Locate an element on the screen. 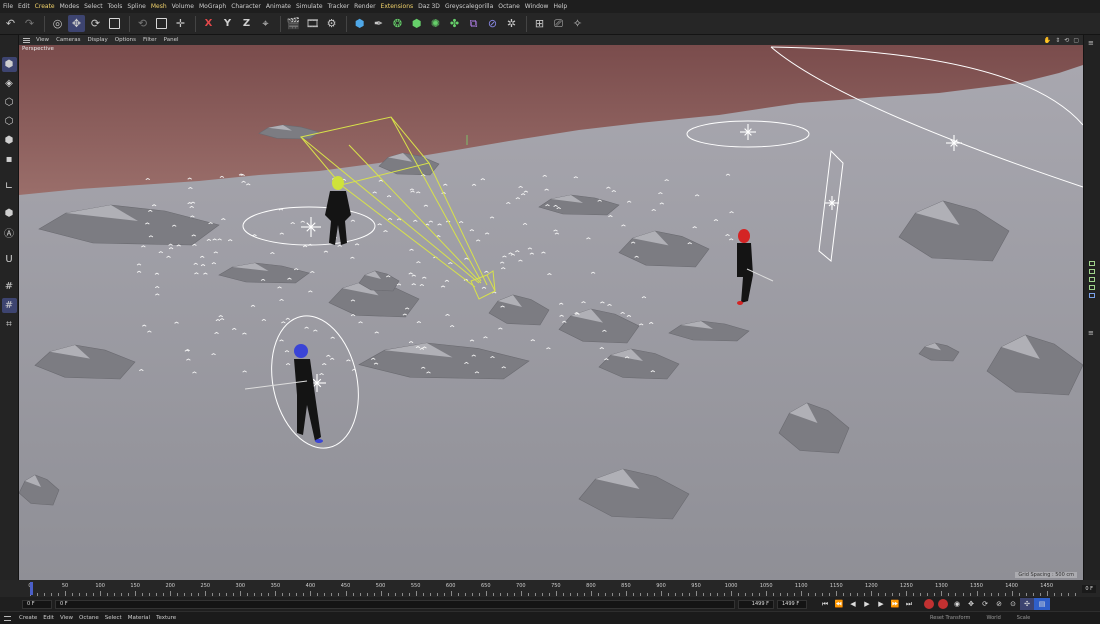 This screenshot has width=1100, height=624. camera-button: ⎚ is located at coordinates (558, 23).